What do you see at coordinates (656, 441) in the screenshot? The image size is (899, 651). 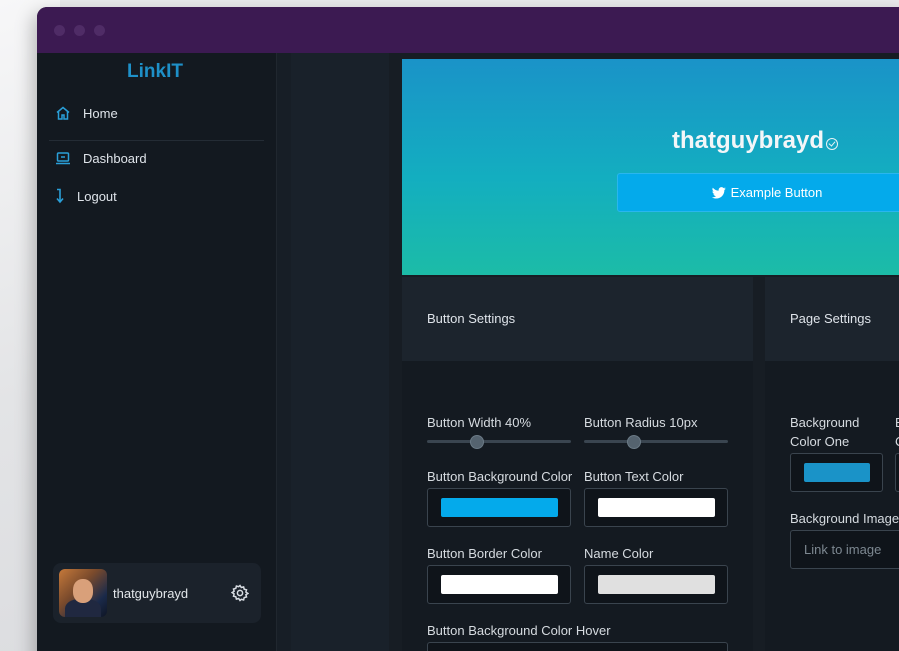 I see `button-radius-slider-track` at bounding box center [656, 441].